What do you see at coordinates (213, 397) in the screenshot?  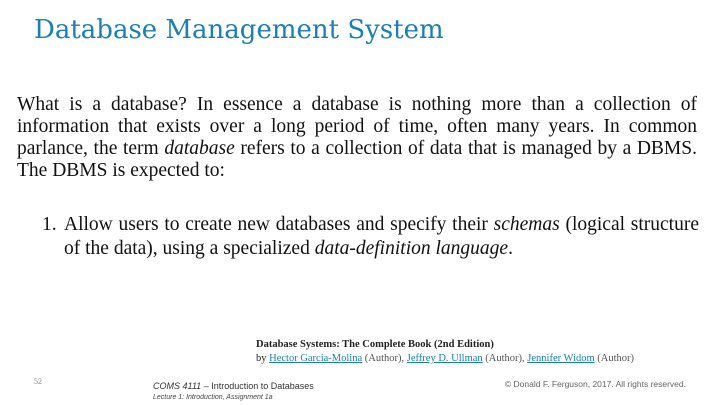 I see `lecture-name: Lecture 1: Introduction, Assignment 1a` at bounding box center [213, 397].